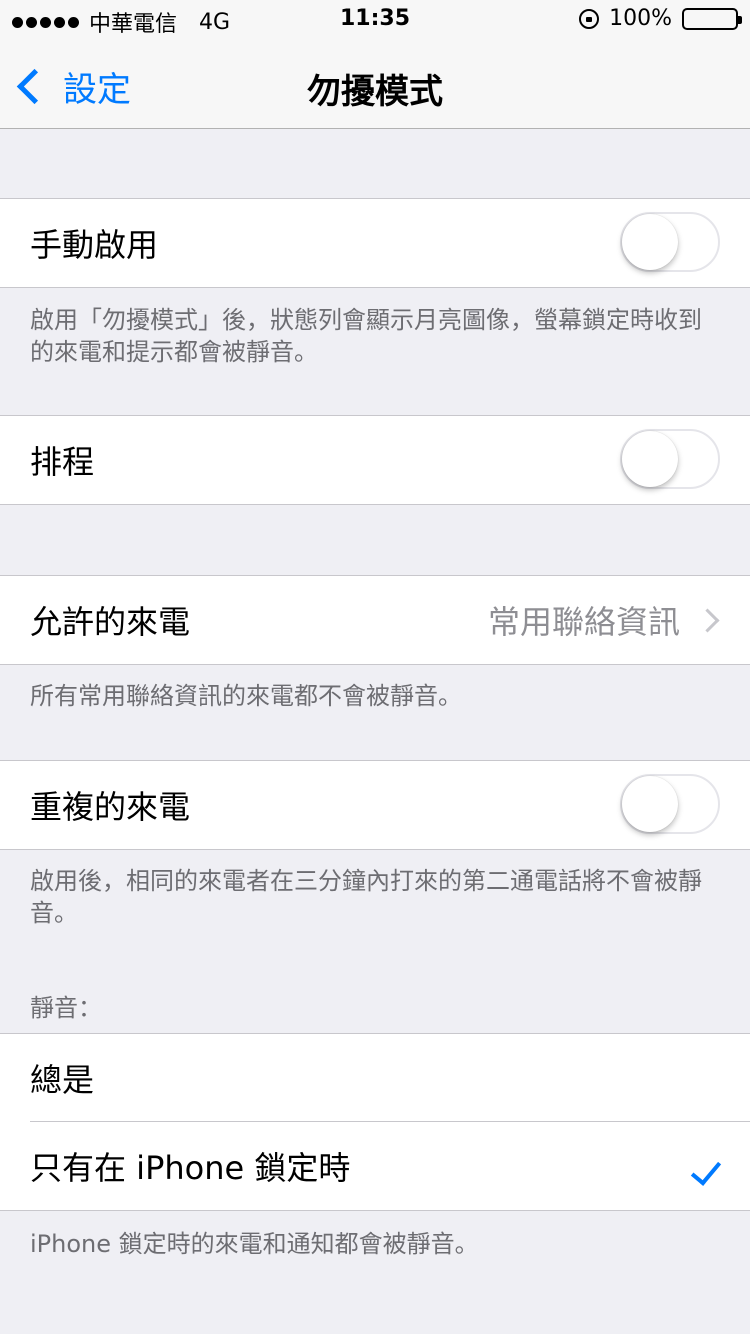 The width and height of the screenshot is (750, 1334). What do you see at coordinates (583, 622) in the screenshot?
I see `allow-calls-value: 常用聯絡資訊` at bounding box center [583, 622].